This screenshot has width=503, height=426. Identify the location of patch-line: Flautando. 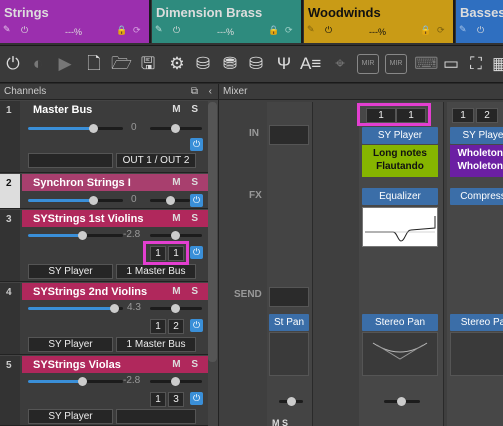
(400, 166).